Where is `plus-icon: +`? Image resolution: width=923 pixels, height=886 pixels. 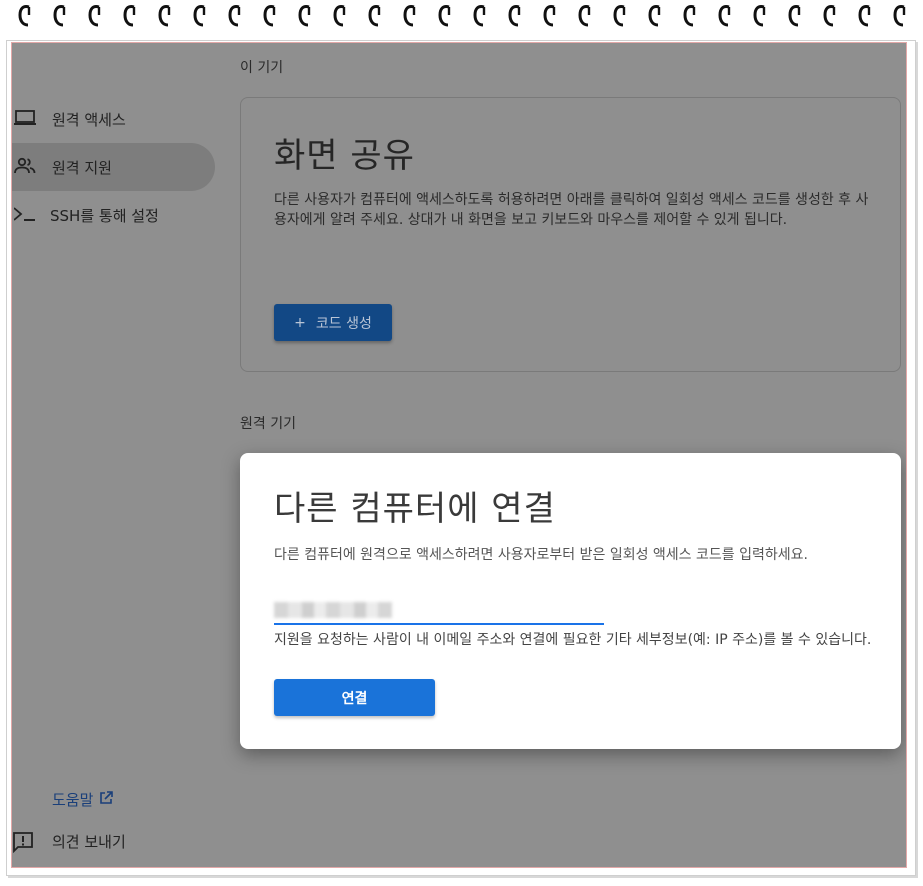 plus-icon: + is located at coordinates (300, 322).